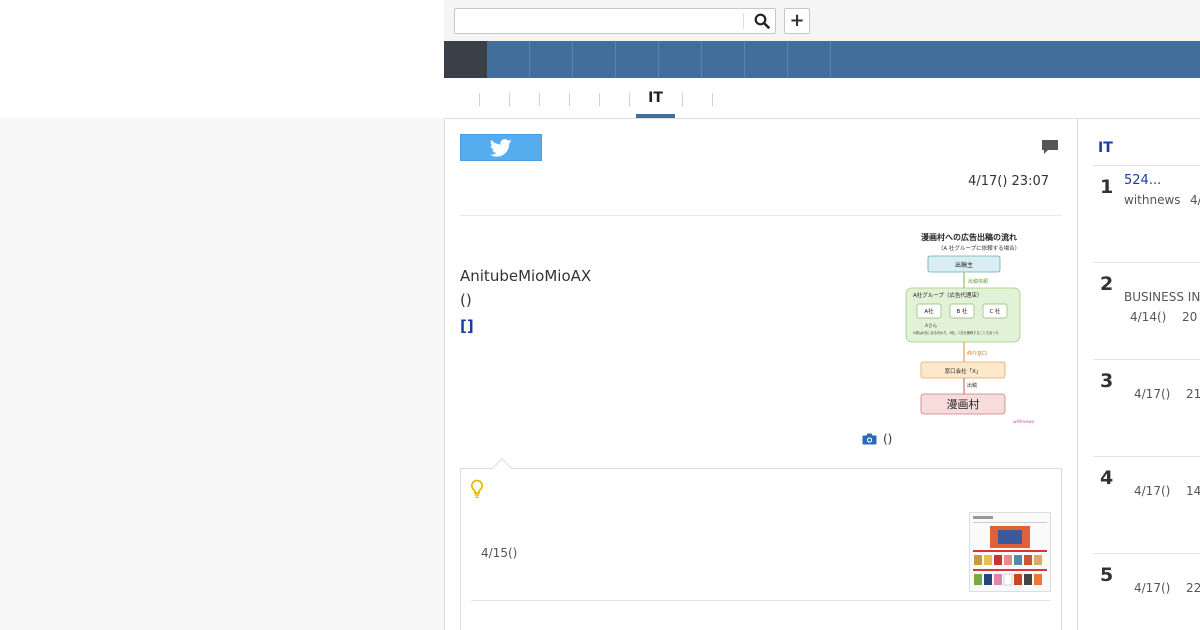  I want to click on article-datetime: 4/17() 23:07, so click(1008, 181).